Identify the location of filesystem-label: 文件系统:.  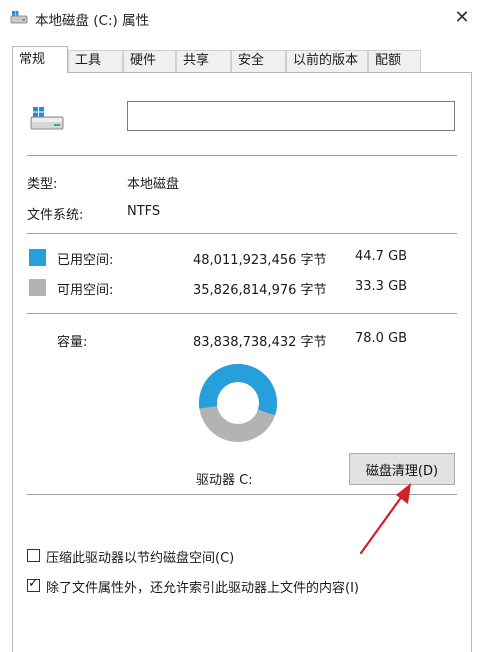
(55, 215).